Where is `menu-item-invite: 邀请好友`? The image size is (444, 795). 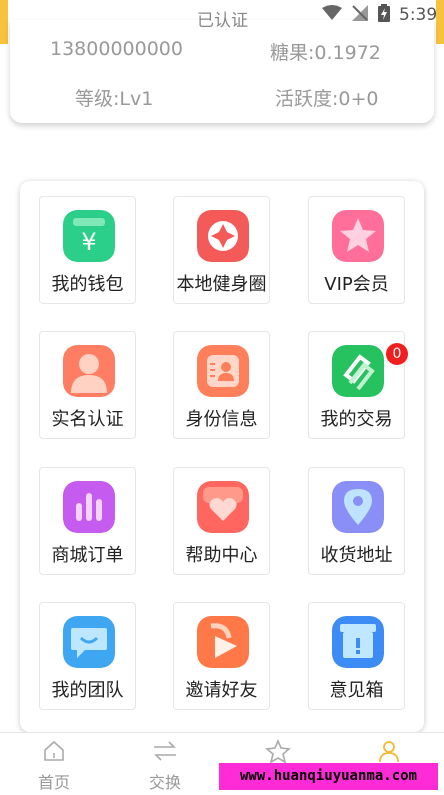 menu-item-invite: 邀请好友 is located at coordinates (221, 656).